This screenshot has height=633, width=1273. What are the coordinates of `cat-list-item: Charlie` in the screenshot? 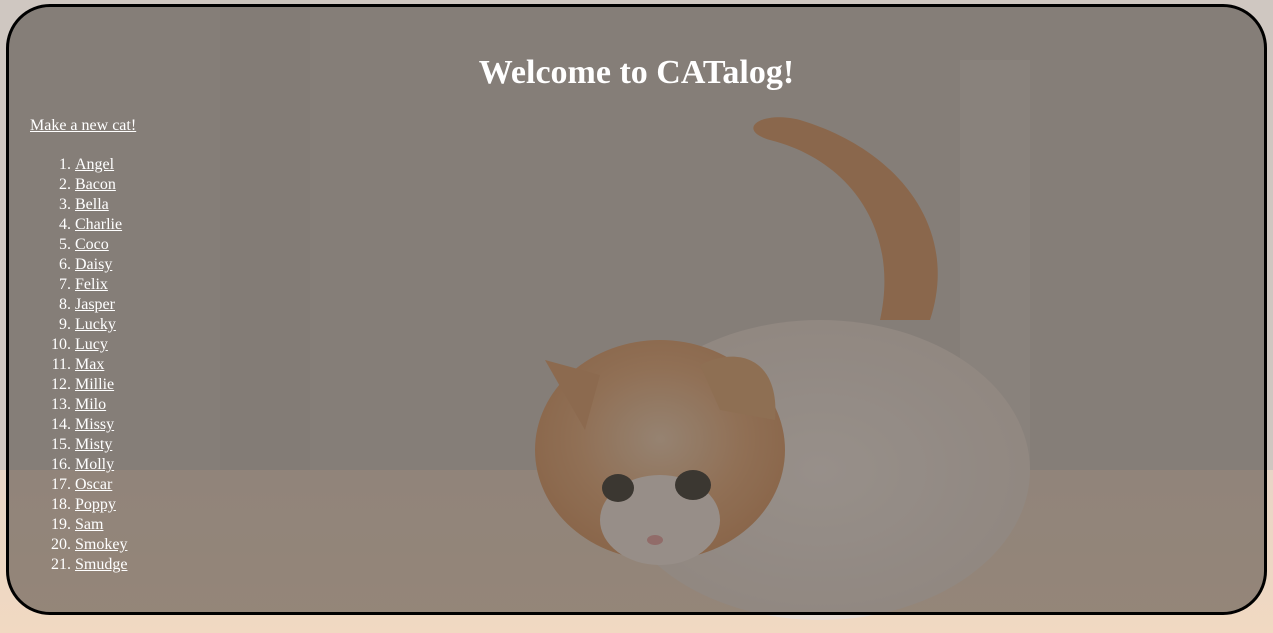 It's located at (101, 225).